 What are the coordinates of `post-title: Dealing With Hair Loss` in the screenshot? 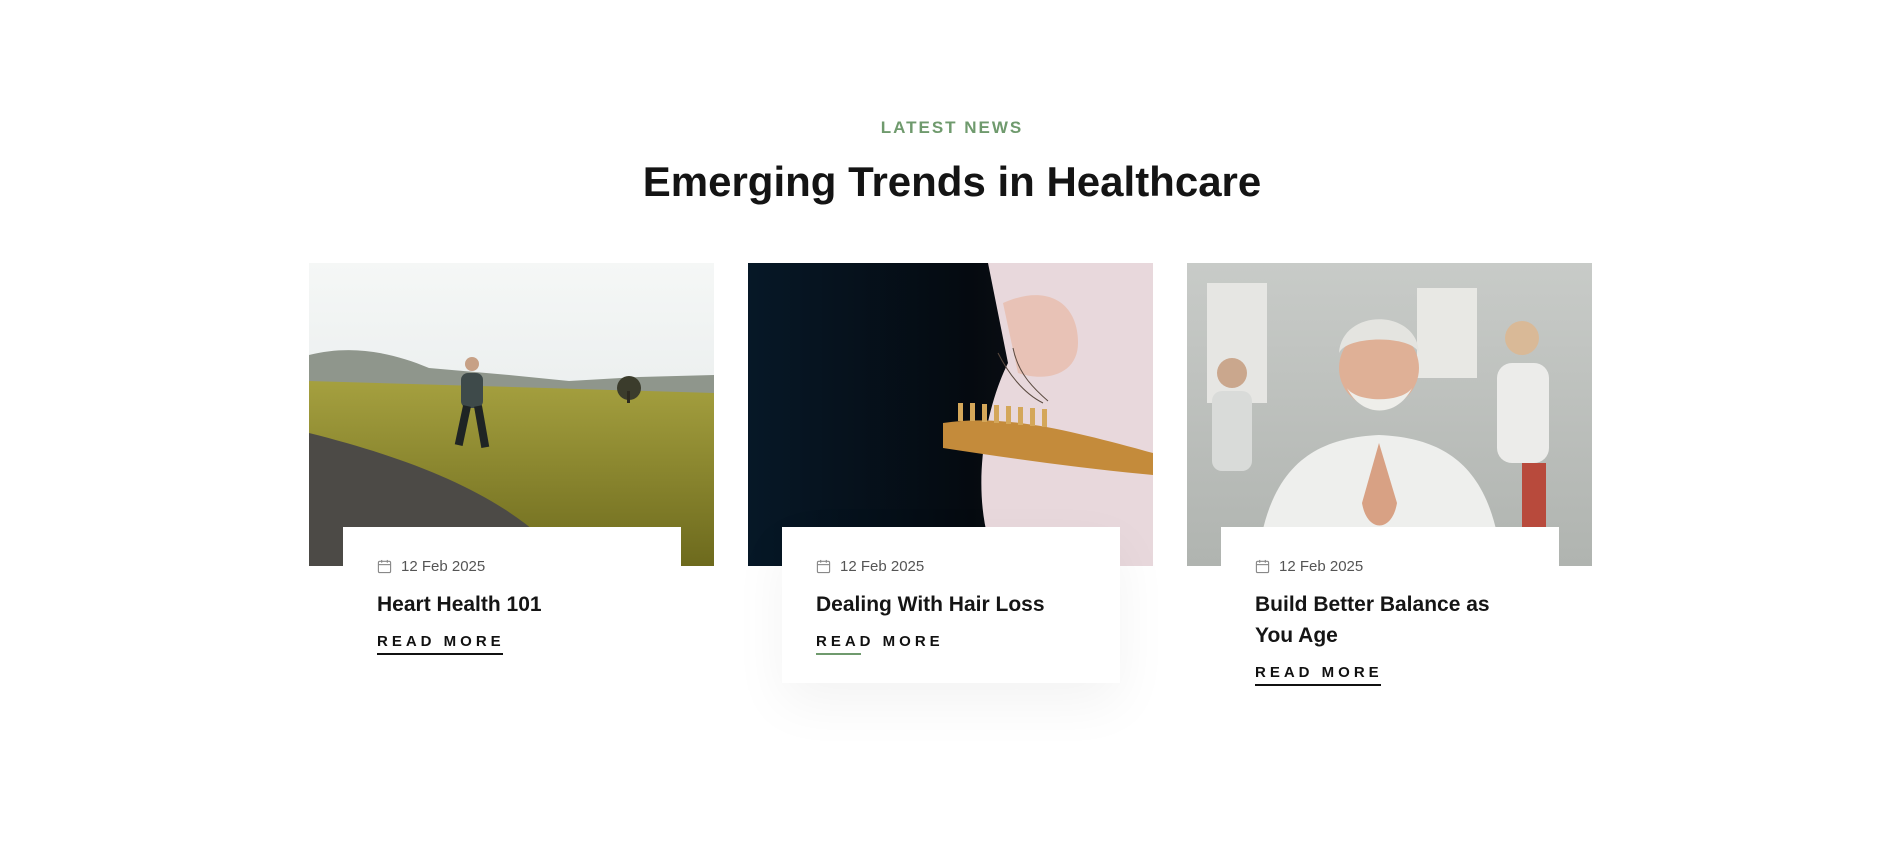 It's located at (951, 604).